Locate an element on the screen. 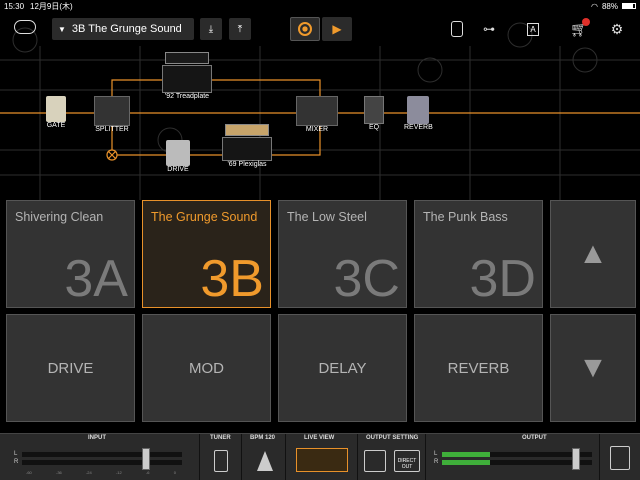 The image size is (640, 480). top-toolbar: ▼ 3B The Grunge Sound ⤓ ⤒ ▶ ⊶ A 🛒︎ ⚙ is located at coordinates (320, 29).